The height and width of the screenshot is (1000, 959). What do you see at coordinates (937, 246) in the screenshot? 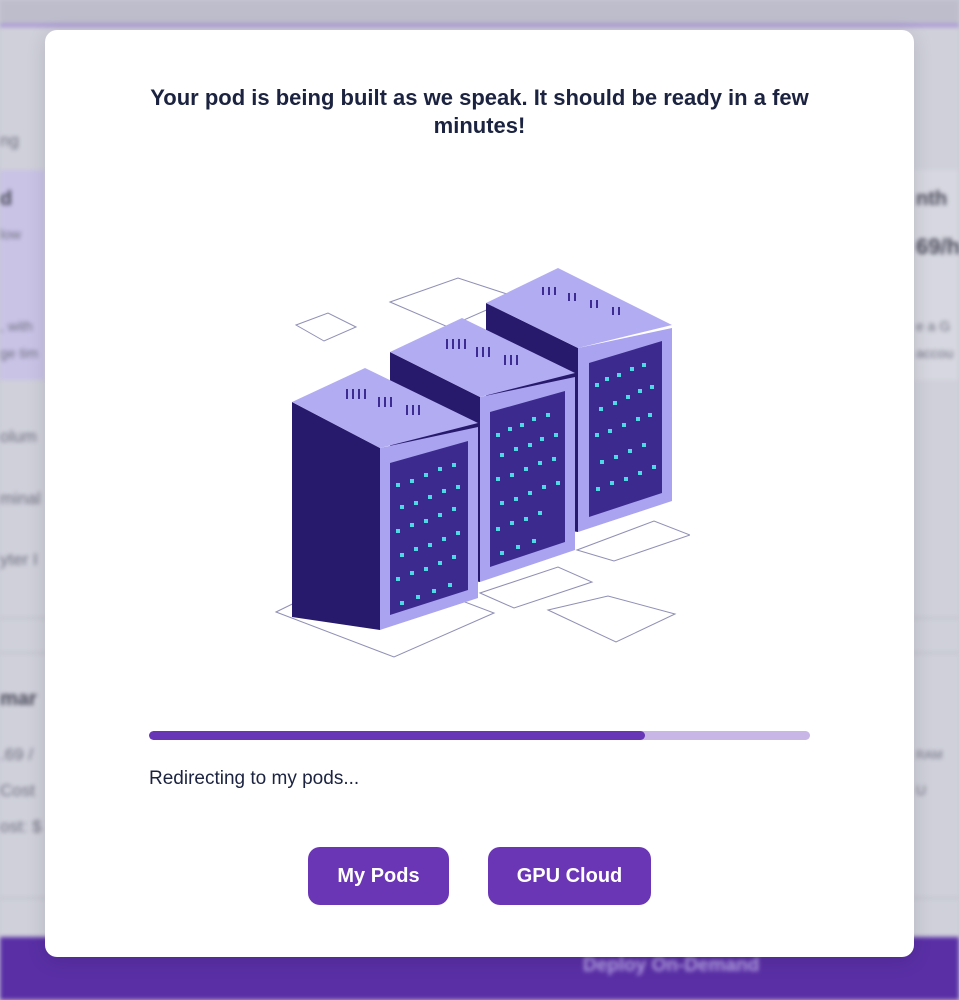
I see `background-text: 69/h` at bounding box center [937, 246].